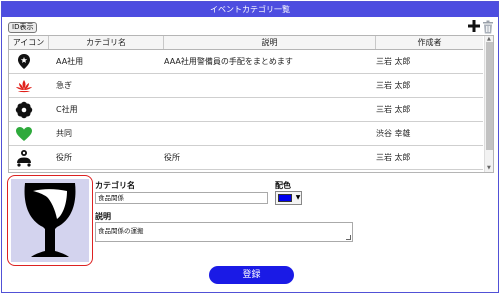 The width and height of the screenshot is (500, 294). Describe the element at coordinates (246, 158) in the screenshot. I see `table-row: 役所 役所 三岩 太郎` at that location.